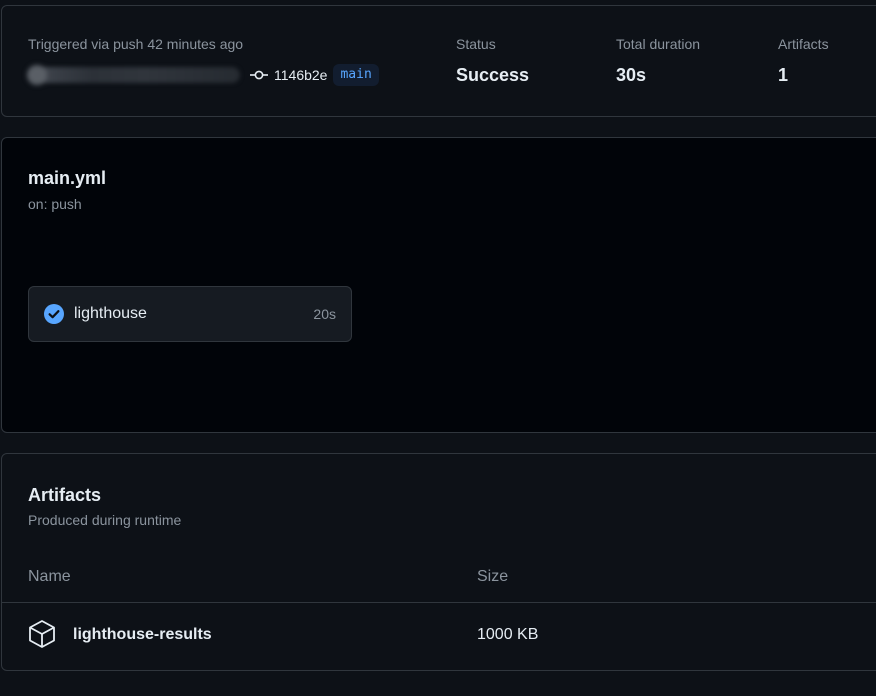 The width and height of the screenshot is (876, 696). Describe the element at coordinates (803, 60) in the screenshot. I see `artifacts-info: Artifacts 1` at that location.